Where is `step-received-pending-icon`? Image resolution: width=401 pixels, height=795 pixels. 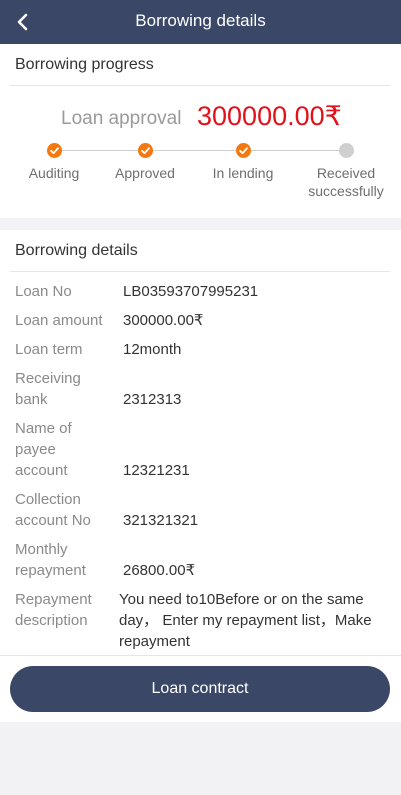
step-received-pending-icon is located at coordinates (346, 150).